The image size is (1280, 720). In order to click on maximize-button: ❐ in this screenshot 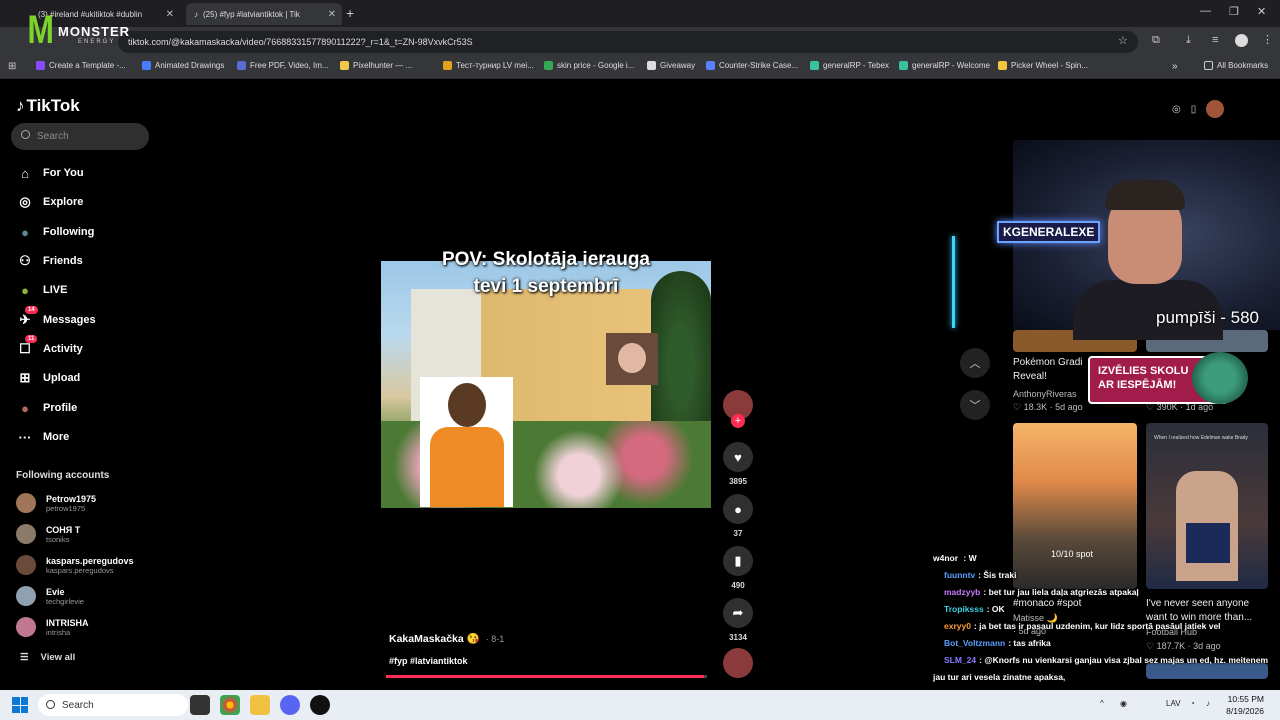, I will do `click(1234, 11)`.